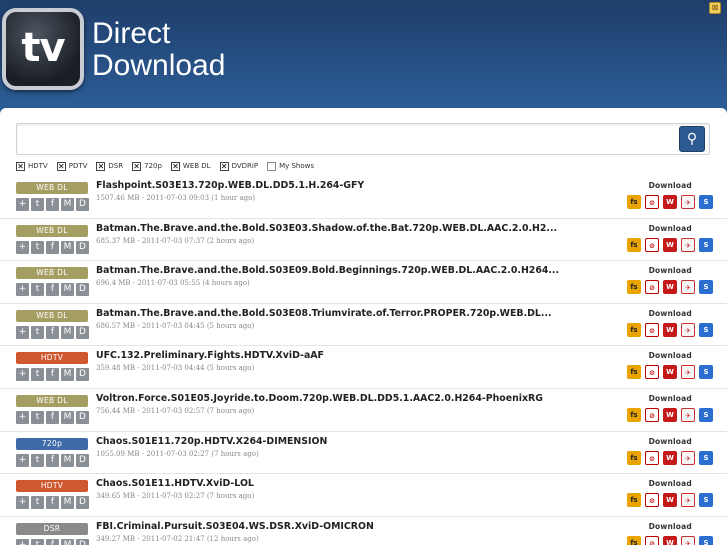 This screenshot has width=727, height=545. Describe the element at coordinates (32, 166) in the screenshot. I see `filter-hdtv: ✕ HDTV` at that location.